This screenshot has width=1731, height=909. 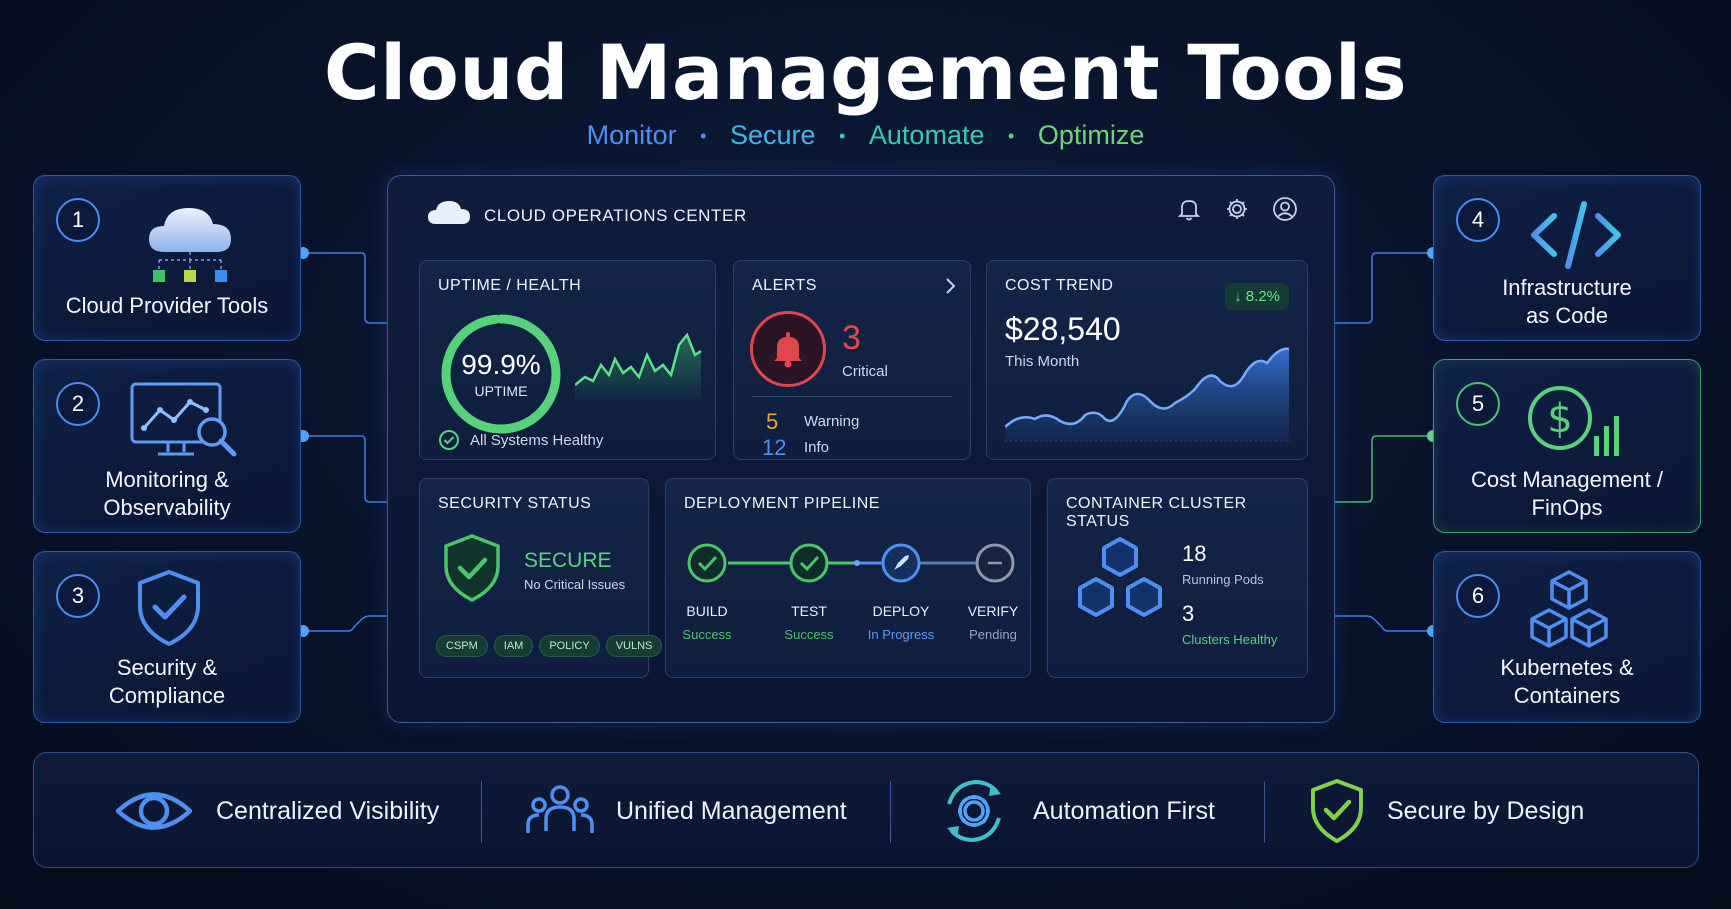 What do you see at coordinates (510, 285) in the screenshot?
I see `panel-title: UPTIME / HEALTH` at bounding box center [510, 285].